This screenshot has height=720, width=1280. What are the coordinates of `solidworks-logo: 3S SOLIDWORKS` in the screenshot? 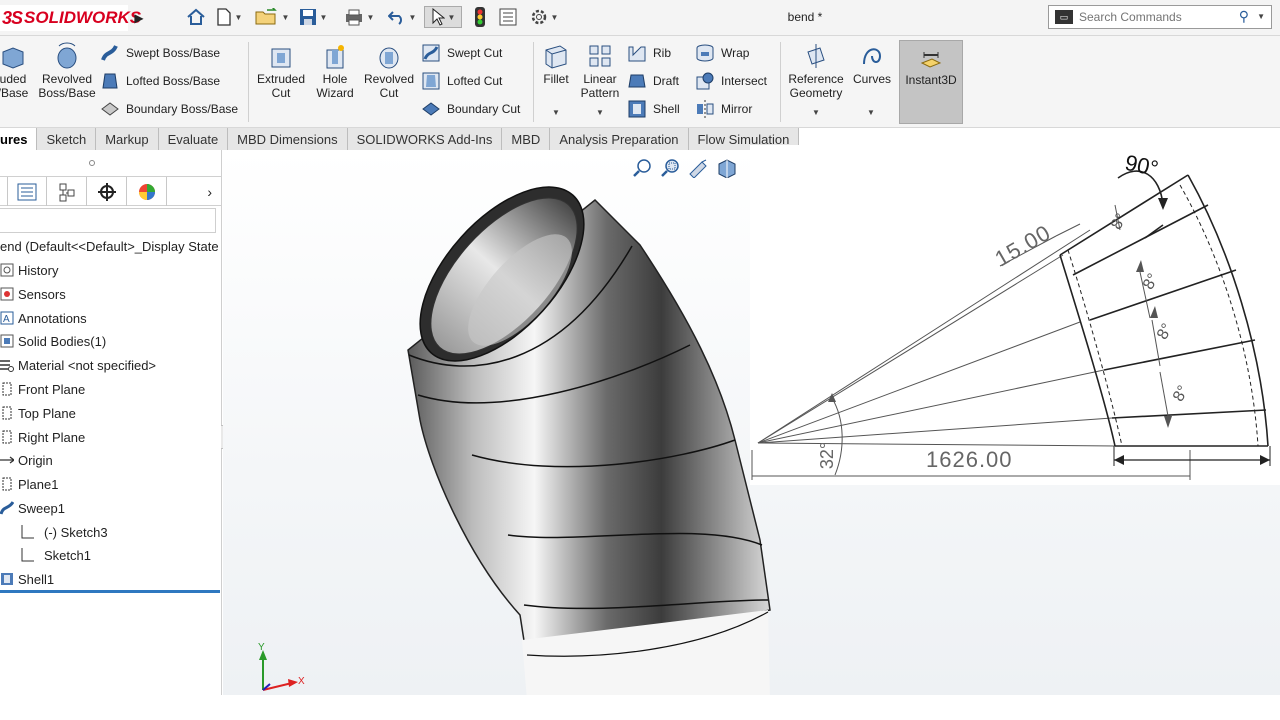 It's located at (70, 18).